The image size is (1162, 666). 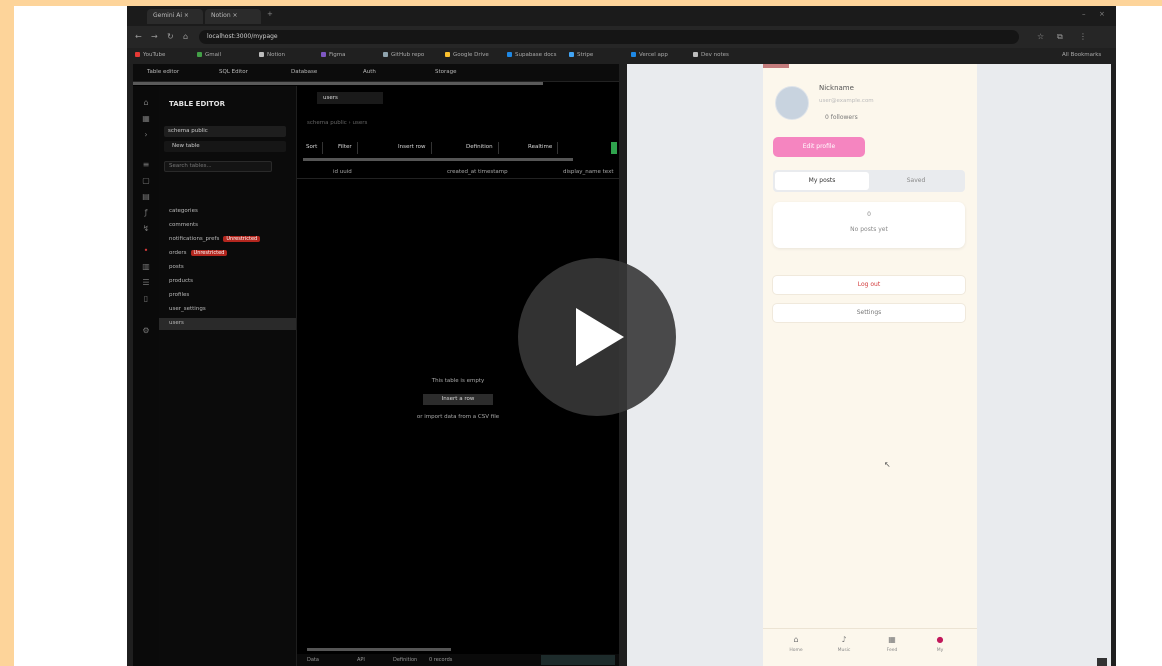 I want to click on table-action-button: Filter, so click(x=345, y=148).